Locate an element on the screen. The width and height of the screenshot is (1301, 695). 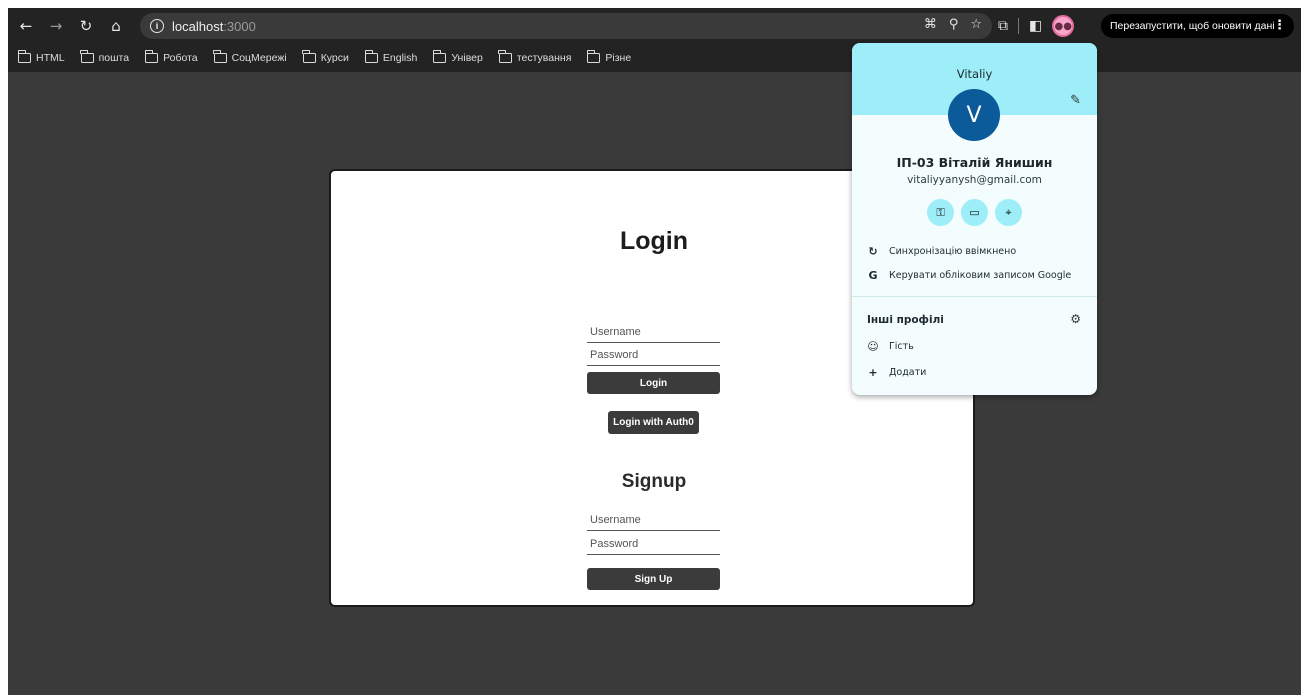
manage-account-label: Керувати обліковим записом Google is located at coordinates (980, 275).